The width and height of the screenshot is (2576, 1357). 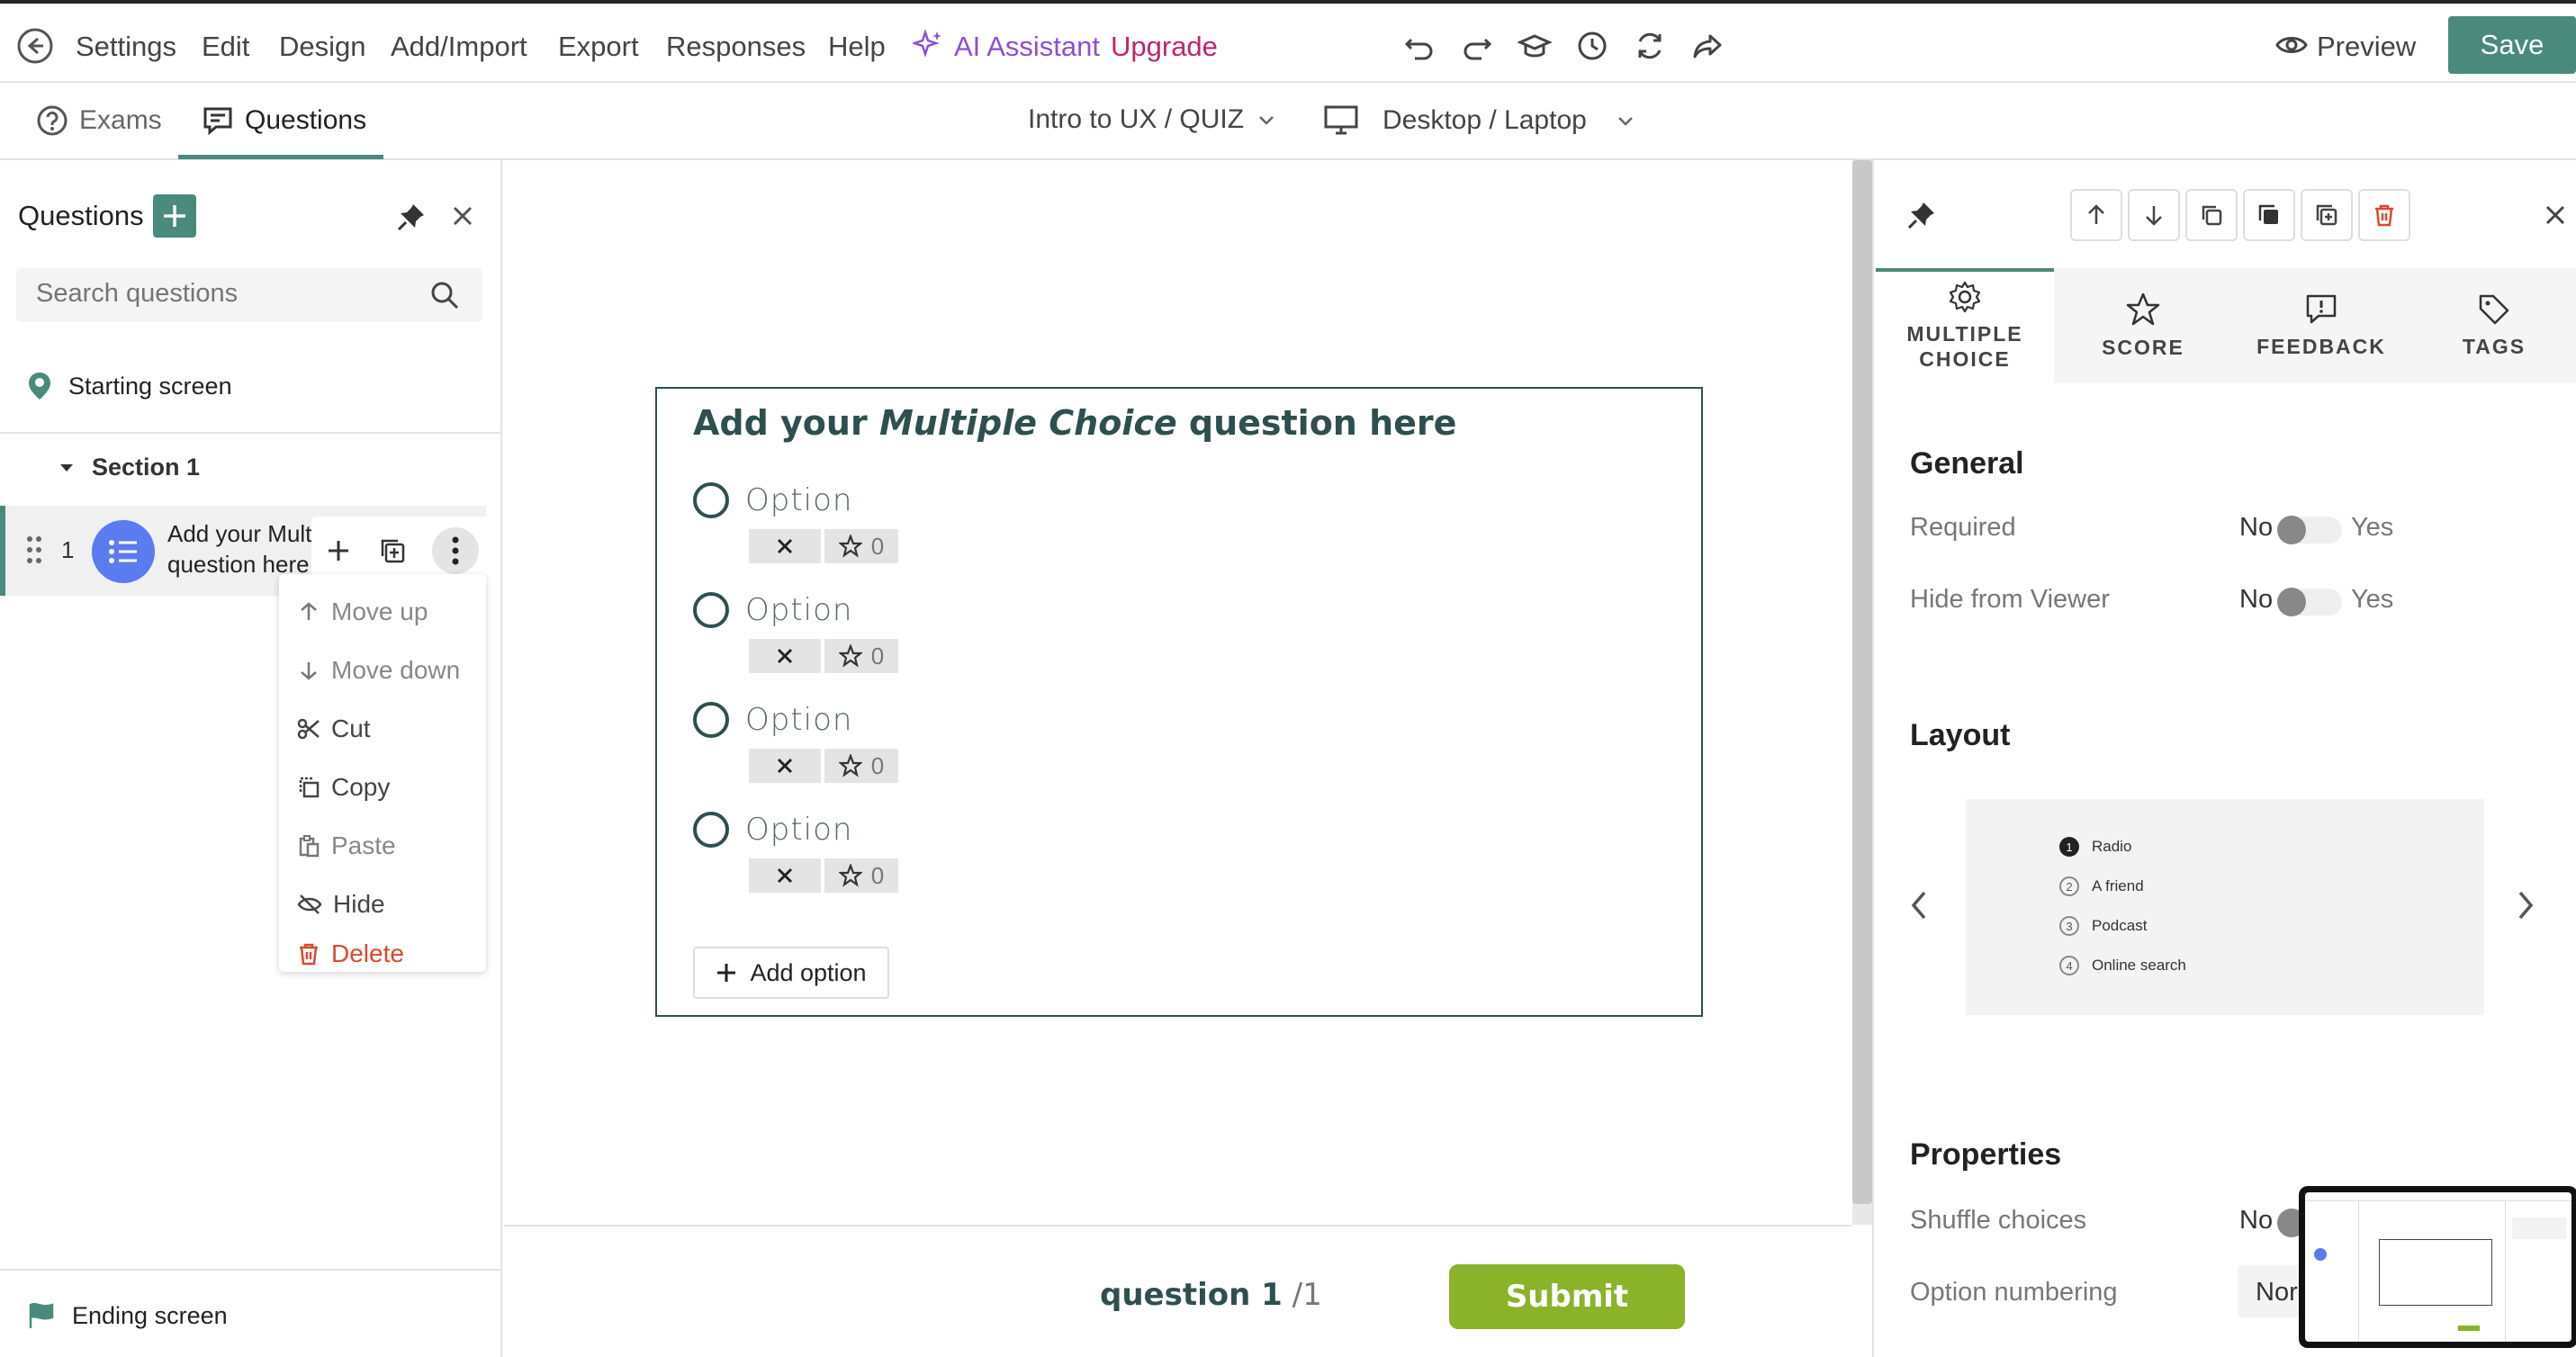 I want to click on menu-hide: Hide, so click(x=382, y=904).